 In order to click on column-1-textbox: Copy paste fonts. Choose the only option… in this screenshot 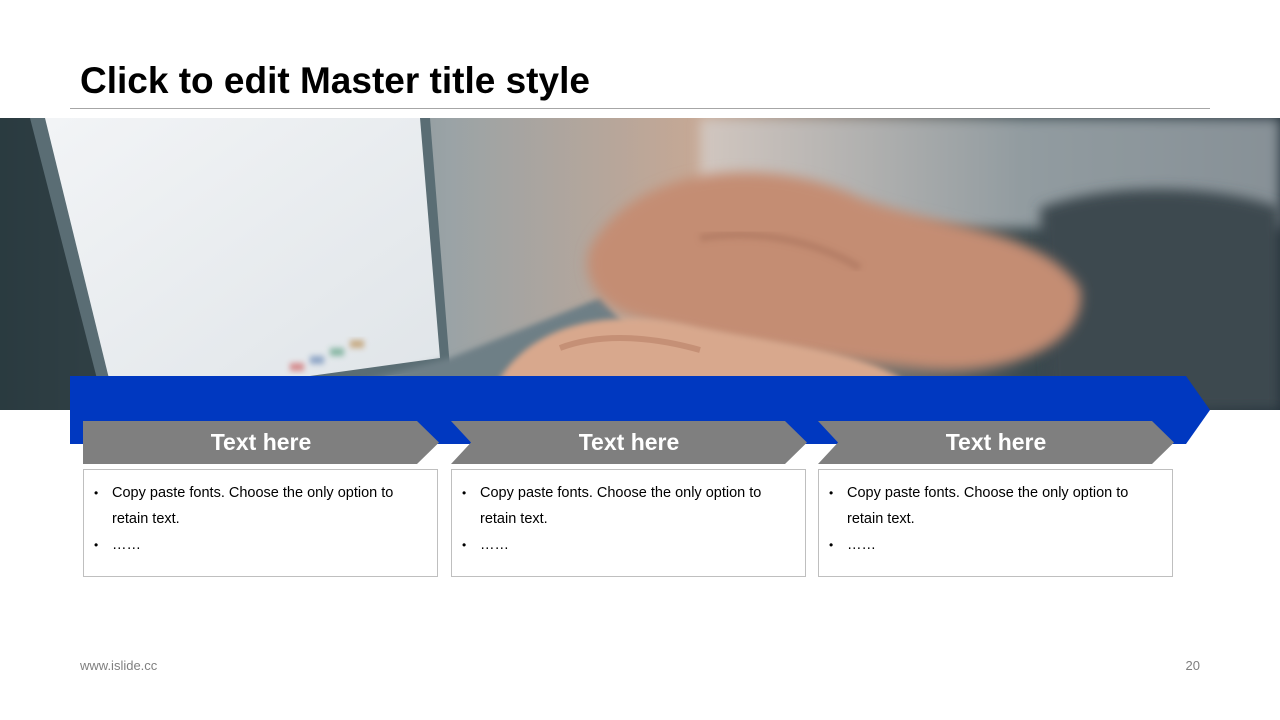, I will do `click(260, 523)`.